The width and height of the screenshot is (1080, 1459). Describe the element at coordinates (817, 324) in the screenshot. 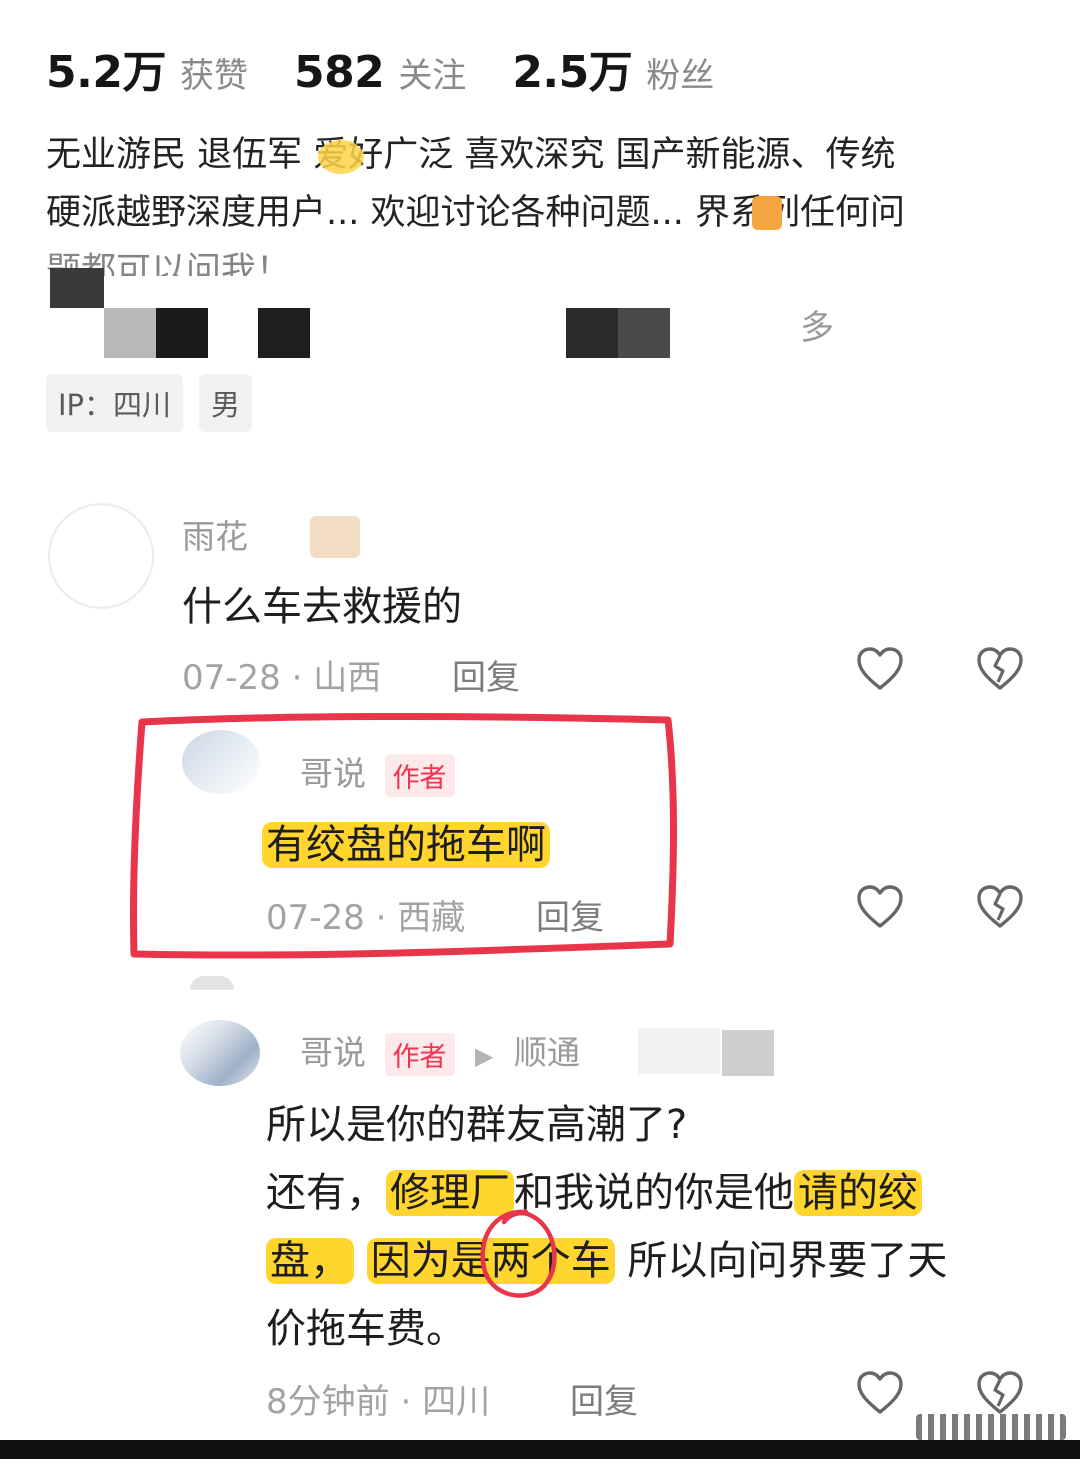

I see `more-link: 多` at that location.